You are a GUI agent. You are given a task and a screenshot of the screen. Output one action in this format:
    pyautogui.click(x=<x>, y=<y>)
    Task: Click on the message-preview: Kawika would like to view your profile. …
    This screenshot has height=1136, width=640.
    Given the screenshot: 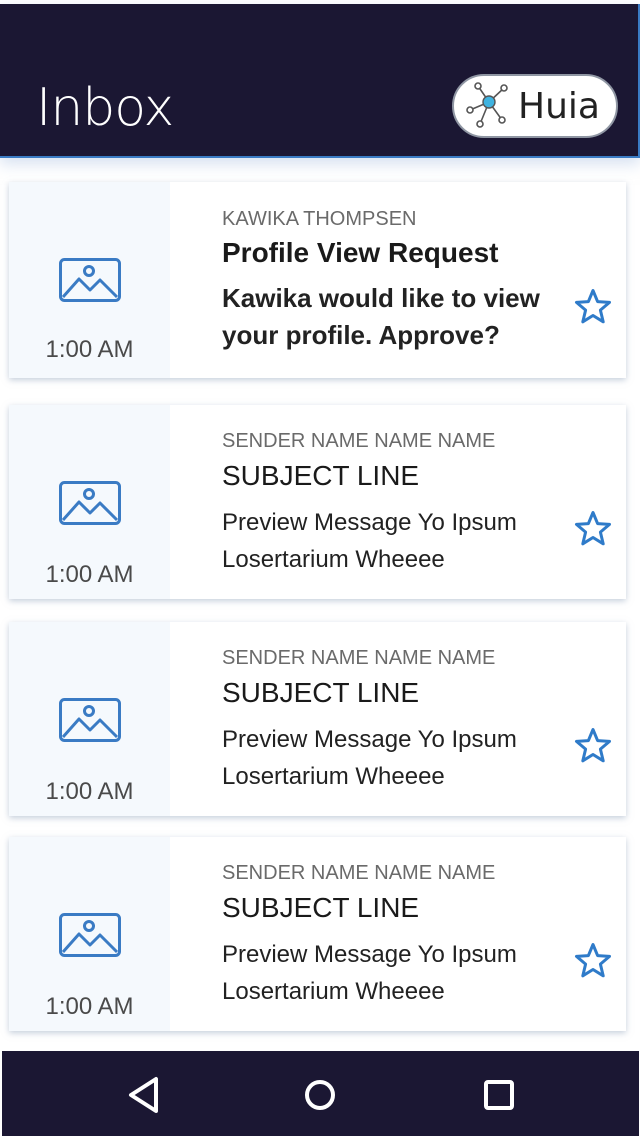 What is the action you would take?
    pyautogui.click(x=381, y=316)
    